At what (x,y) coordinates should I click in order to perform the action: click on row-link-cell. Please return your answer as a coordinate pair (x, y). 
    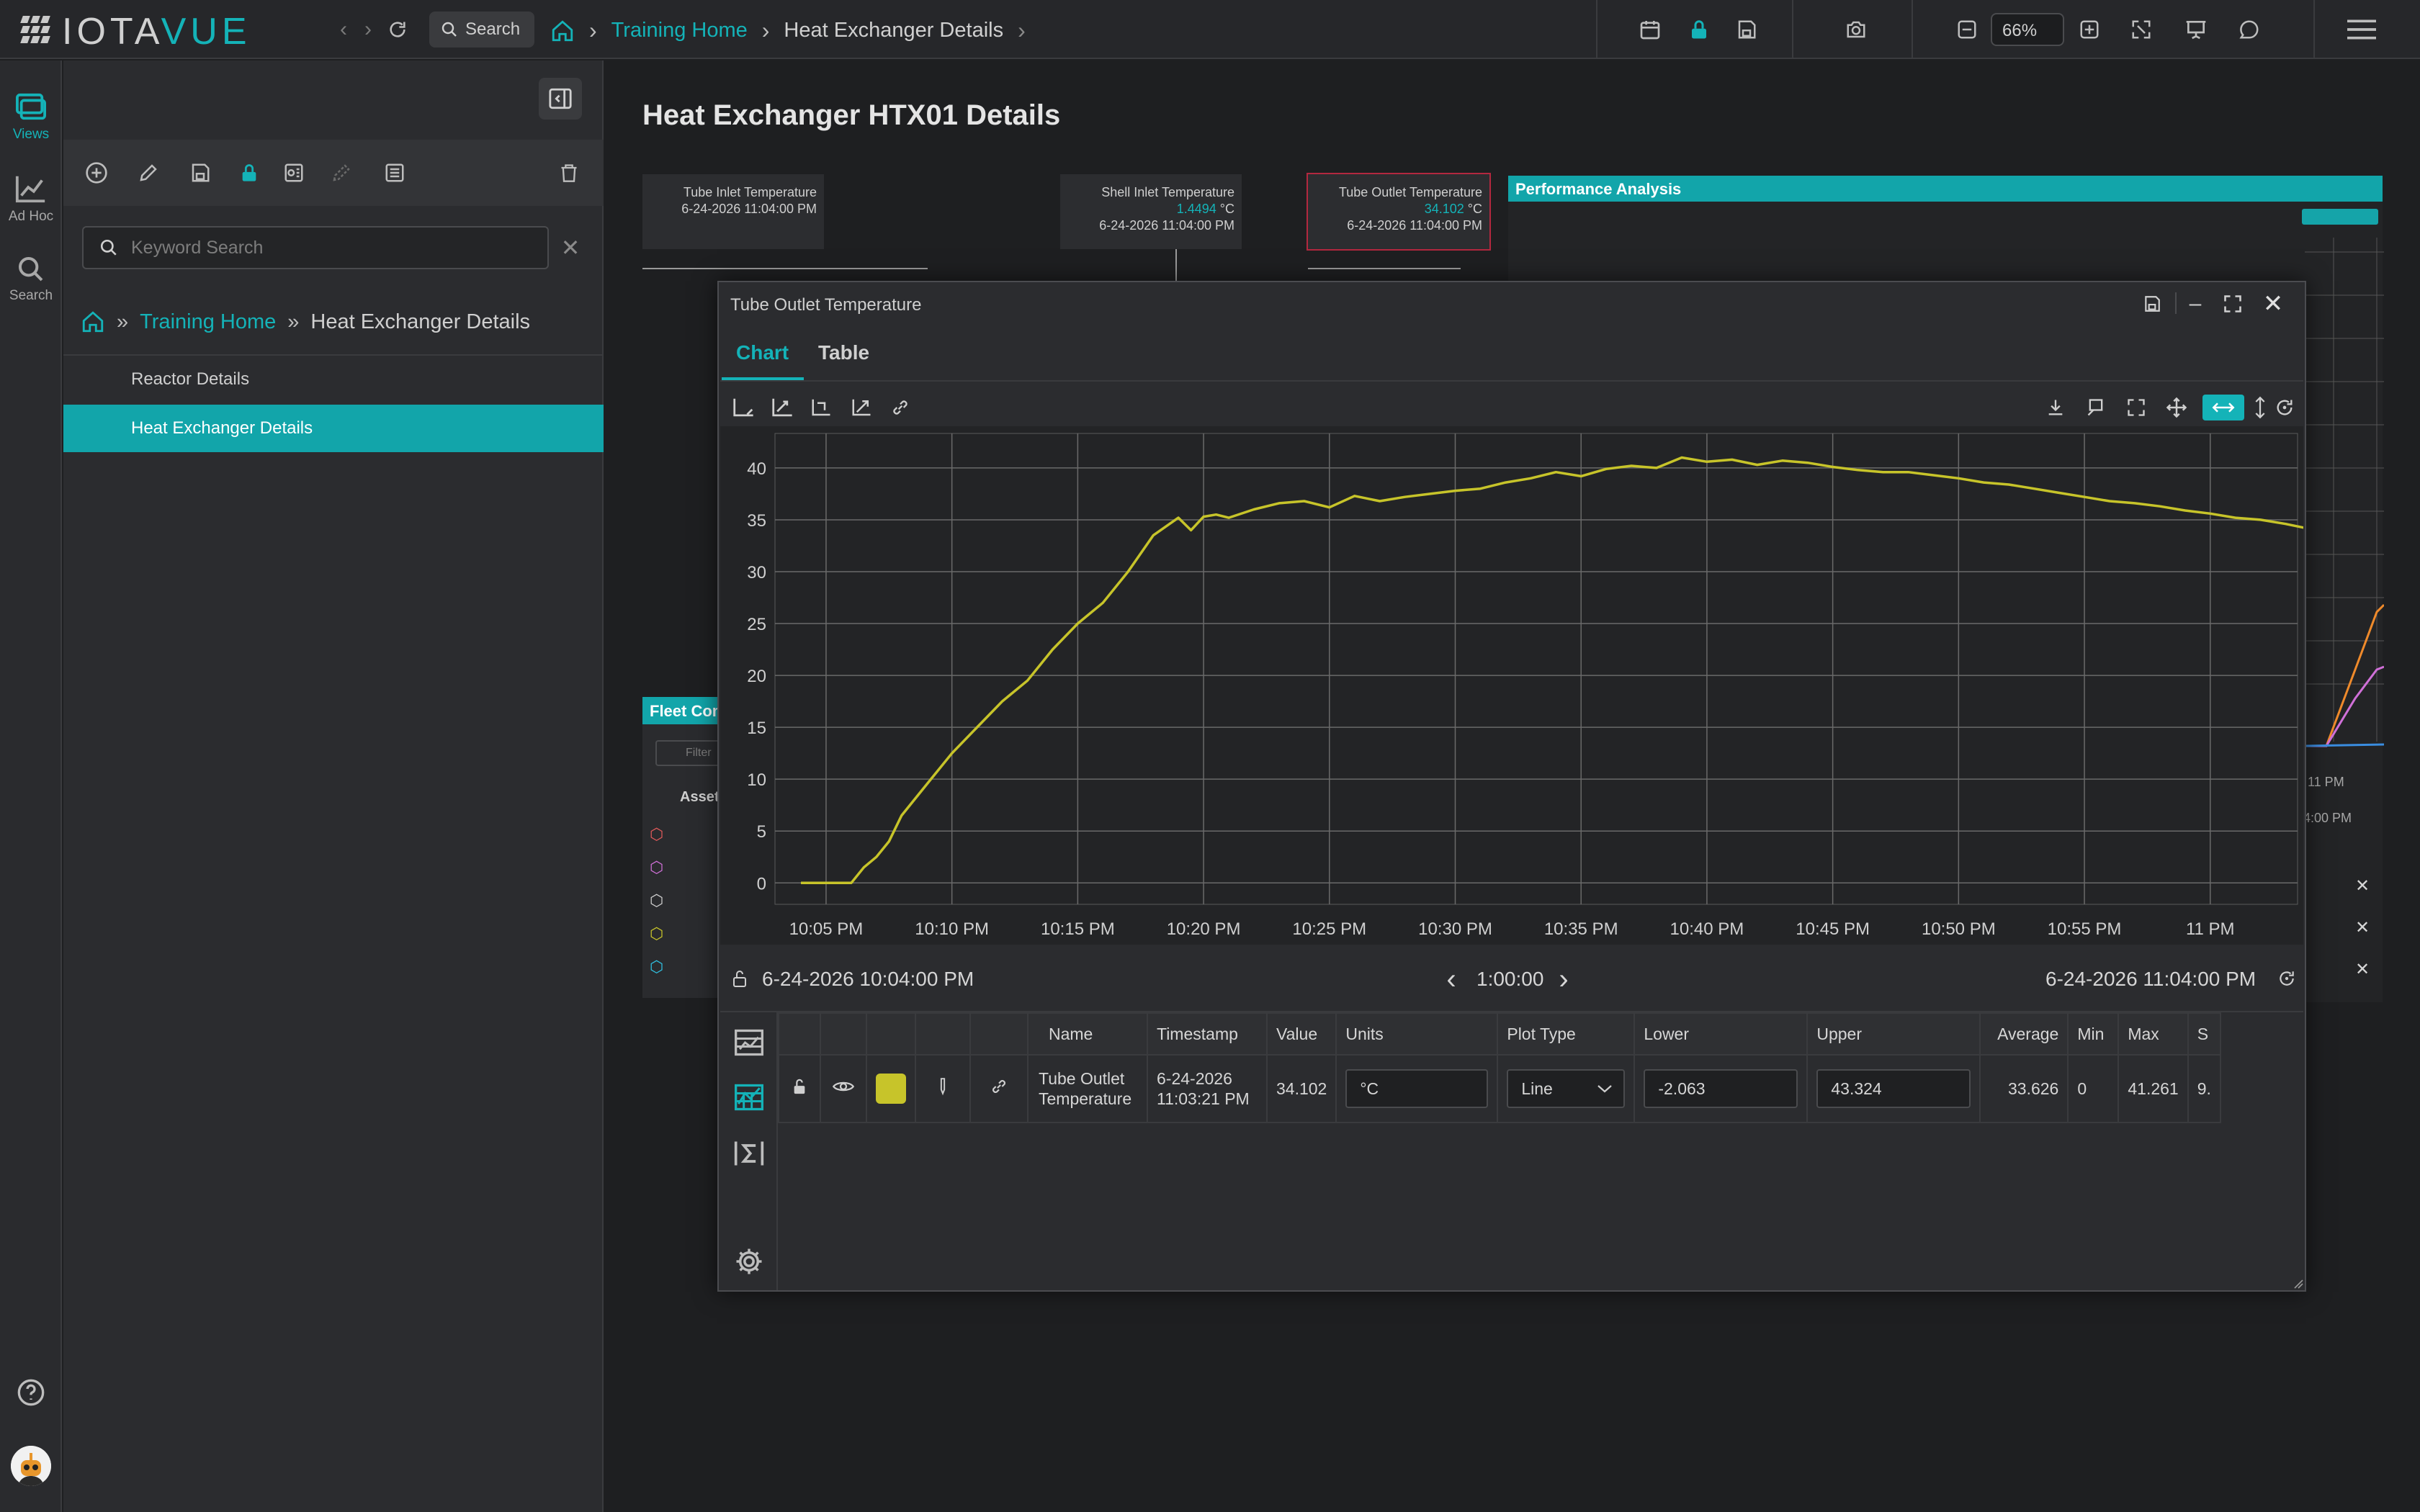
    Looking at the image, I should click on (998, 1088).